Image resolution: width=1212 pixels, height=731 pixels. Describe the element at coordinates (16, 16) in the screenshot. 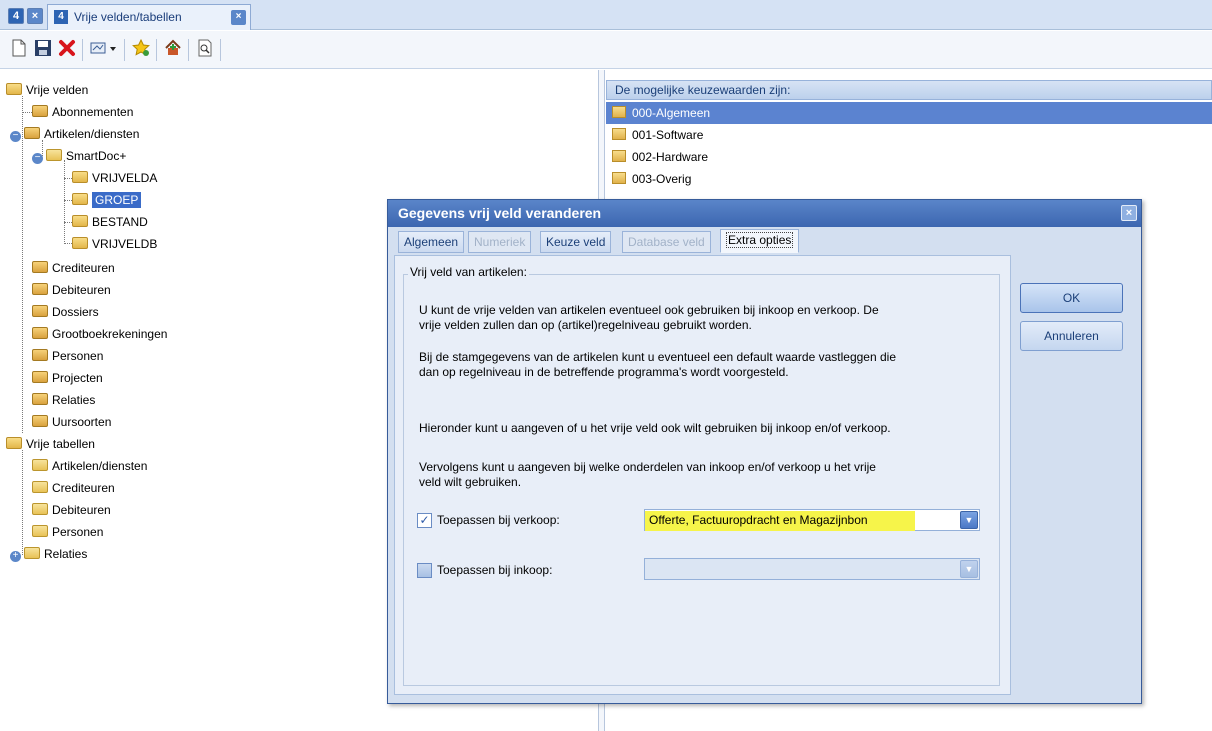

I see `tab-navigation-icon: 4` at that location.